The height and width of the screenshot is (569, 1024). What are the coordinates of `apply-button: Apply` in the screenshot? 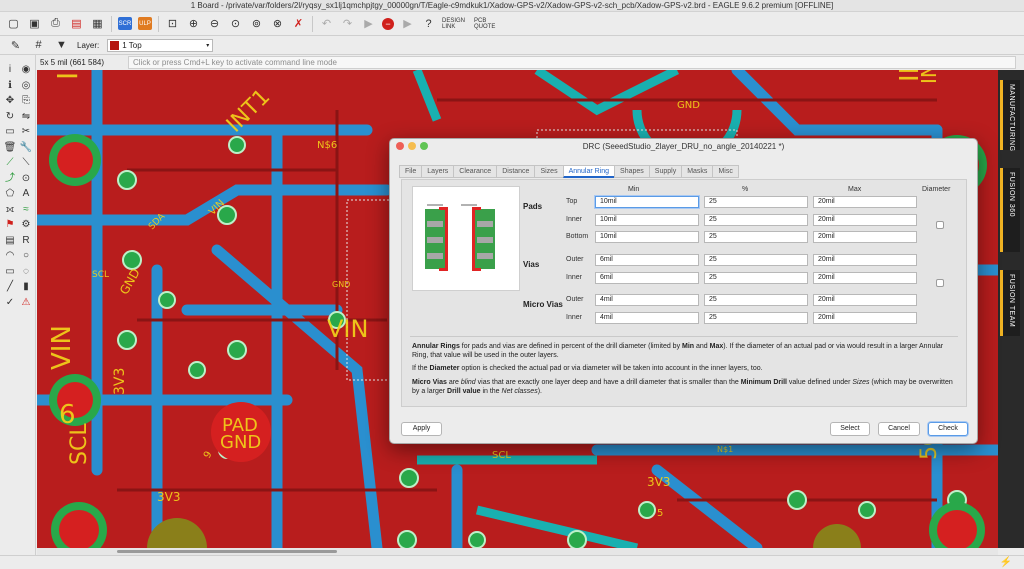 It's located at (421, 429).